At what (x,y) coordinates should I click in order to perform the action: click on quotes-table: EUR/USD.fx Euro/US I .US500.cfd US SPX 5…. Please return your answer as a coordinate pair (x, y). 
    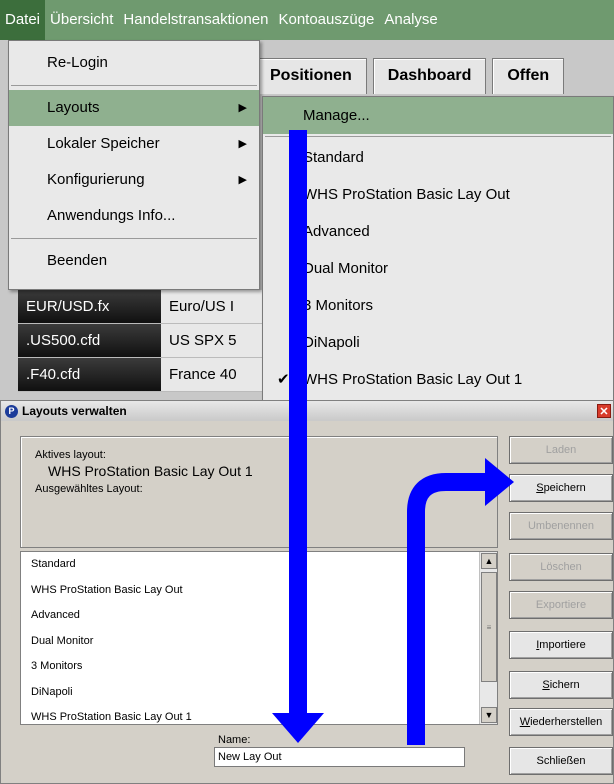
    Looking at the image, I should click on (143, 341).